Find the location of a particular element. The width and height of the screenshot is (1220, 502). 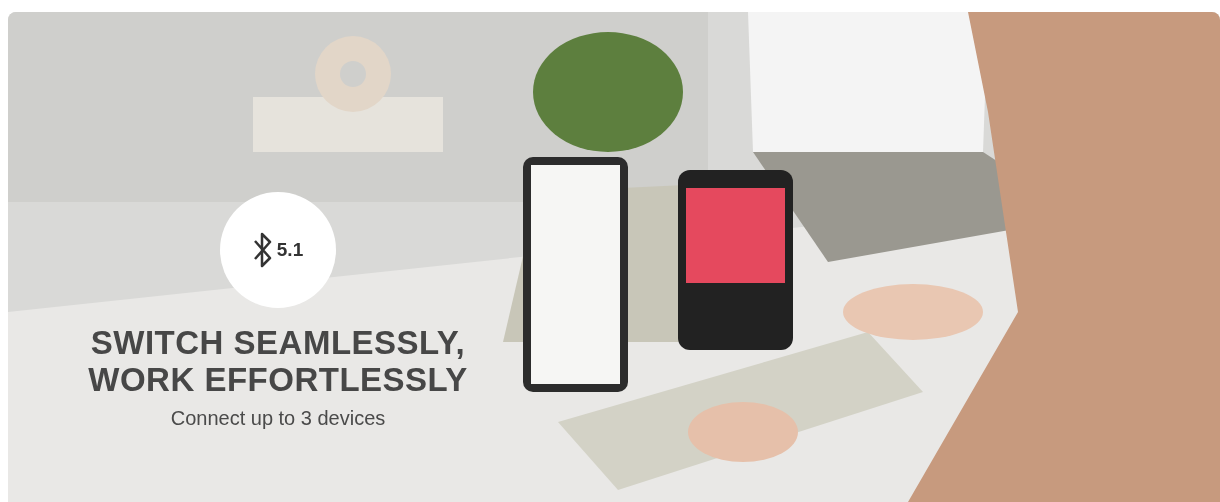

headline: WORK EFFORTLESSLY is located at coordinates (278, 380).